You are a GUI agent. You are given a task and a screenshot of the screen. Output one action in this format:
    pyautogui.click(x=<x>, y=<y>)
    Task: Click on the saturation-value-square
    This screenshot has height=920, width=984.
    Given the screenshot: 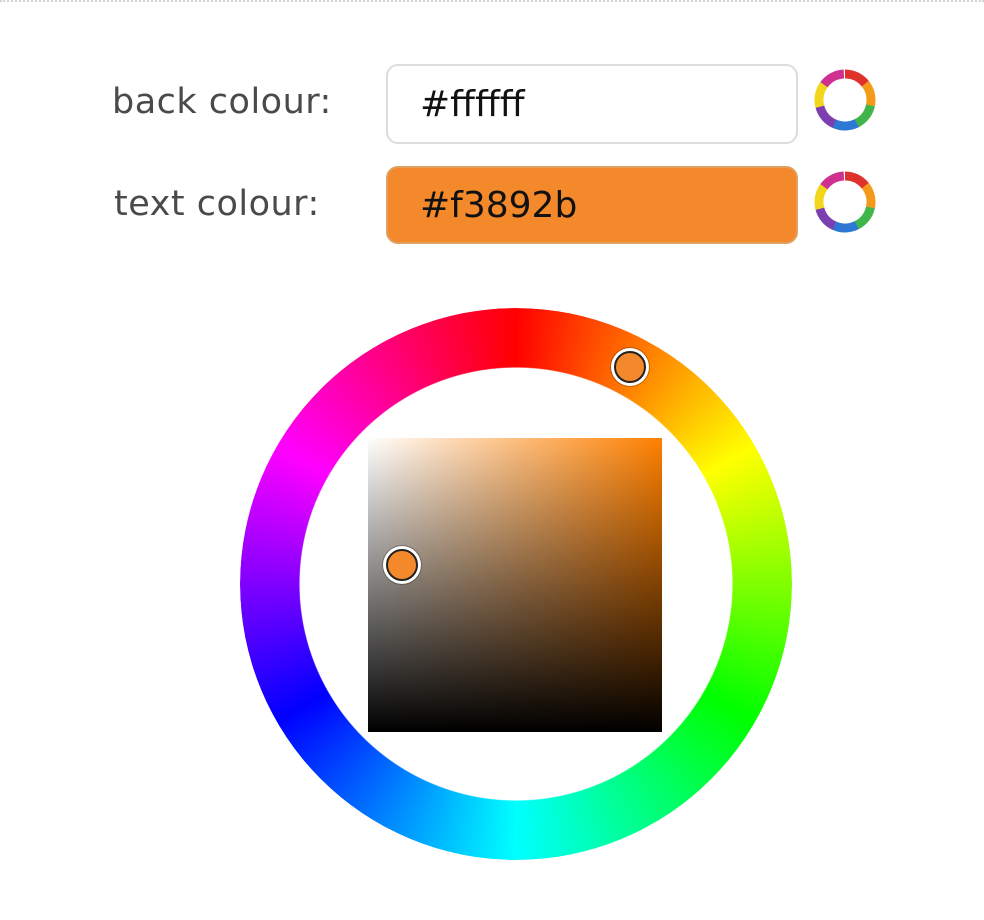 What is the action you would take?
    pyautogui.click(x=515, y=585)
    